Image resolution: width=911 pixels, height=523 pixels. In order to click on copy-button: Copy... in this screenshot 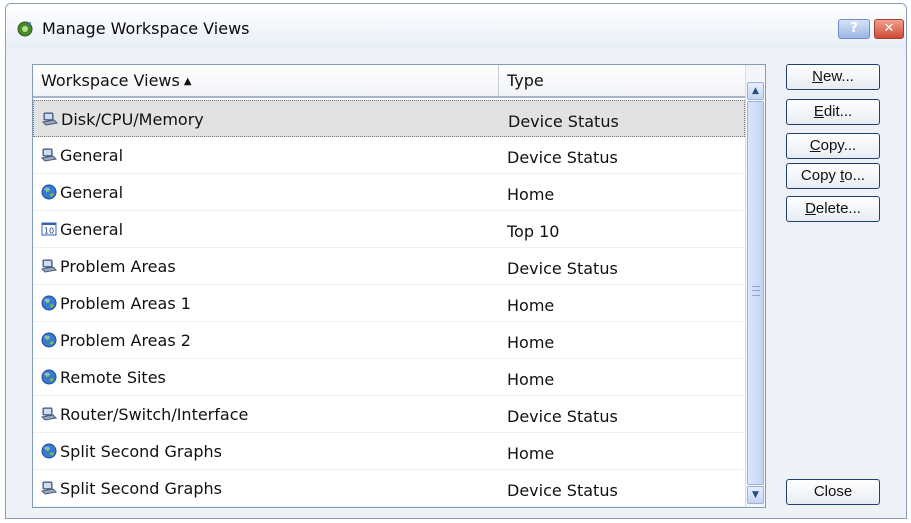, I will do `click(833, 146)`.